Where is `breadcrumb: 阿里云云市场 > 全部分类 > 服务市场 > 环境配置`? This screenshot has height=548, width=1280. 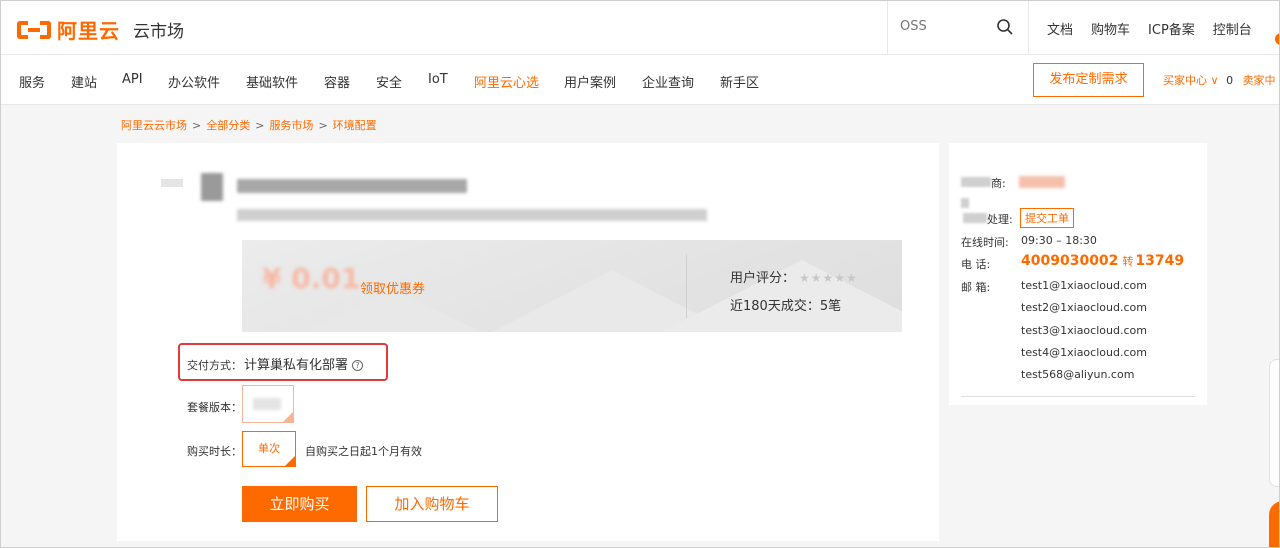 breadcrumb: 阿里云云市场 > 全部分类 > 服务市场 > 环境配置 is located at coordinates (249, 125).